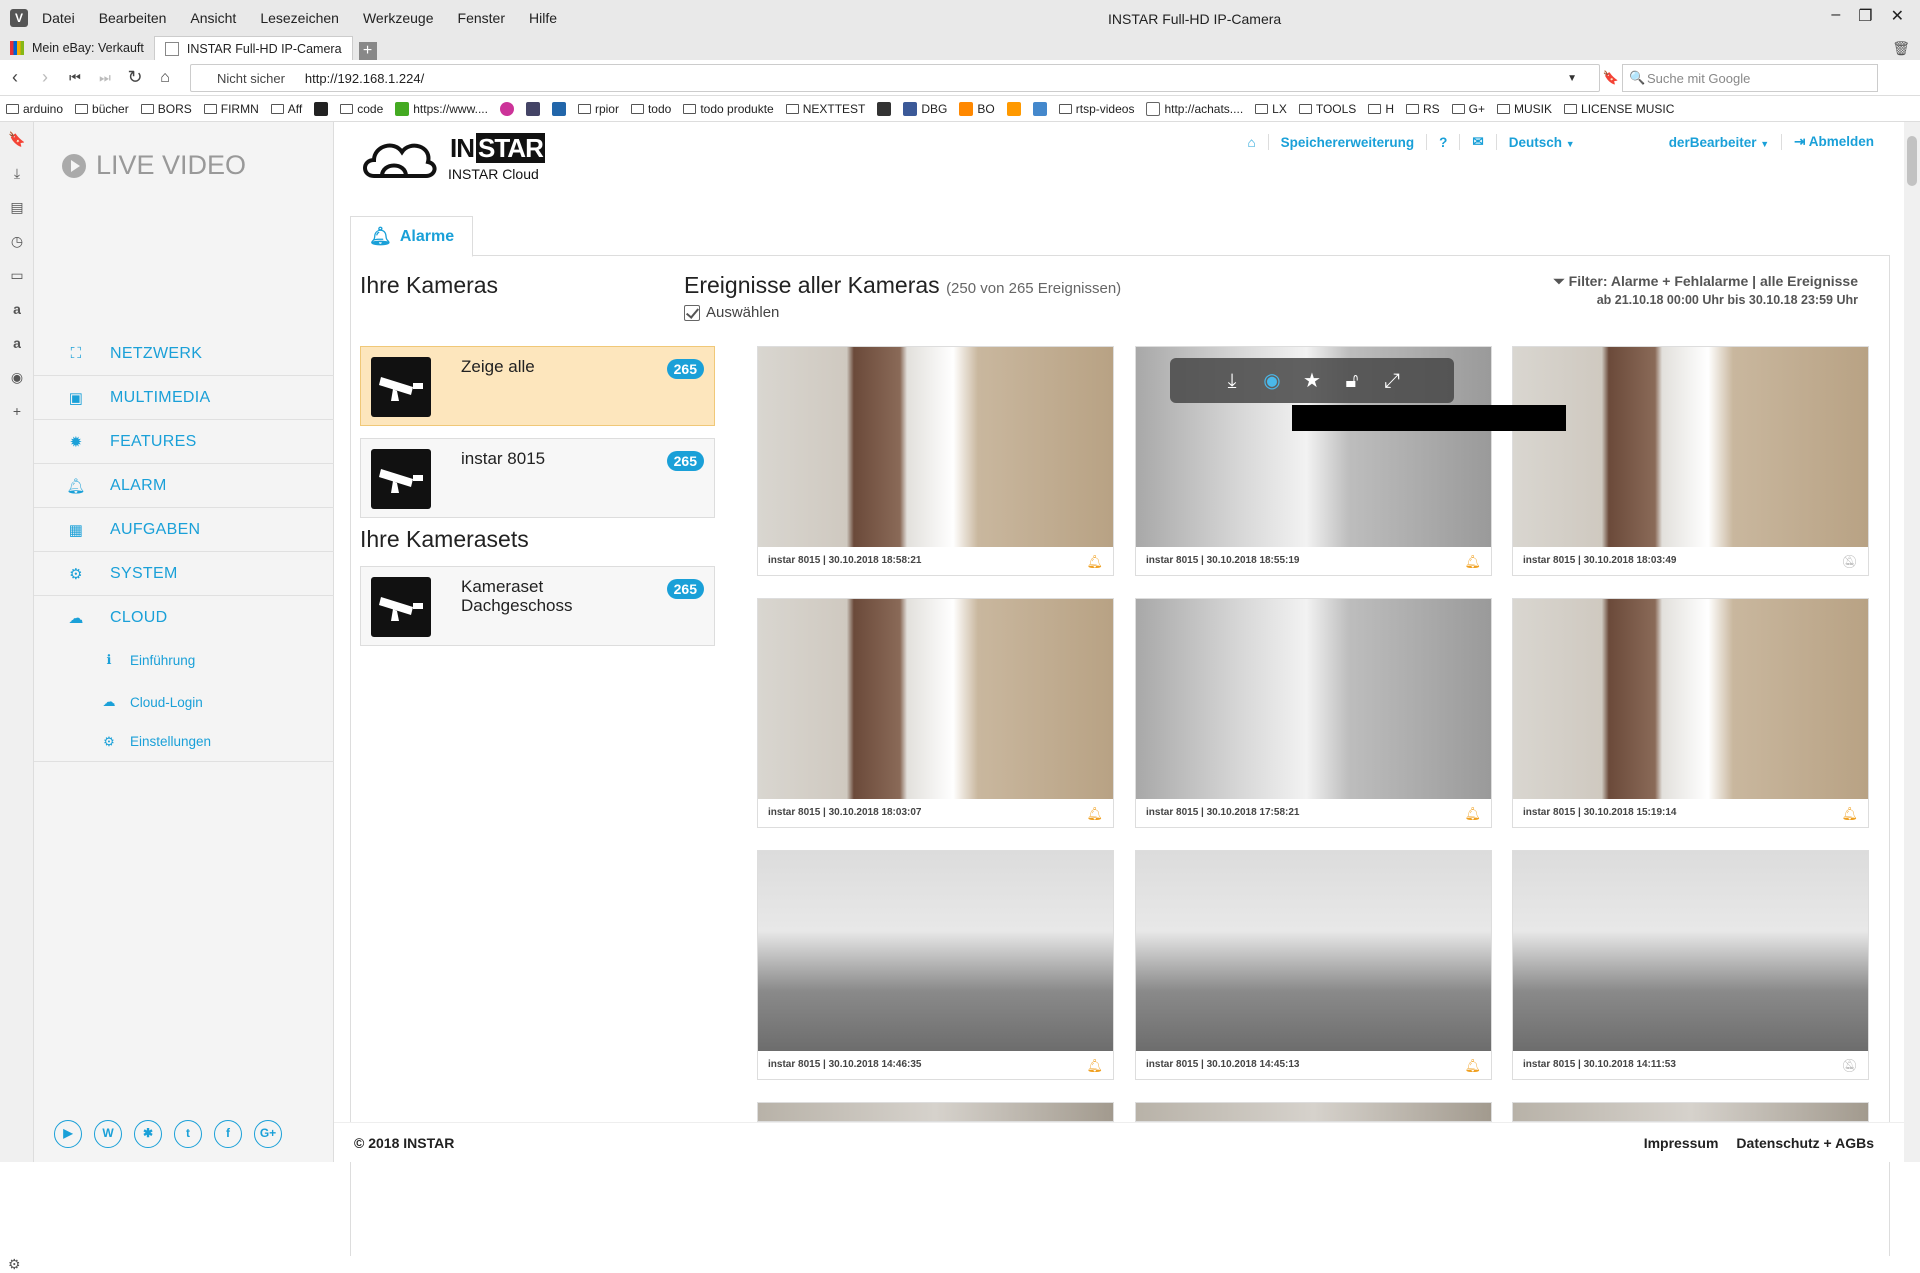 Image resolution: width=1920 pixels, height=1273 pixels. Describe the element at coordinates (977, 108) in the screenshot. I see `bookmark-item: BO` at that location.